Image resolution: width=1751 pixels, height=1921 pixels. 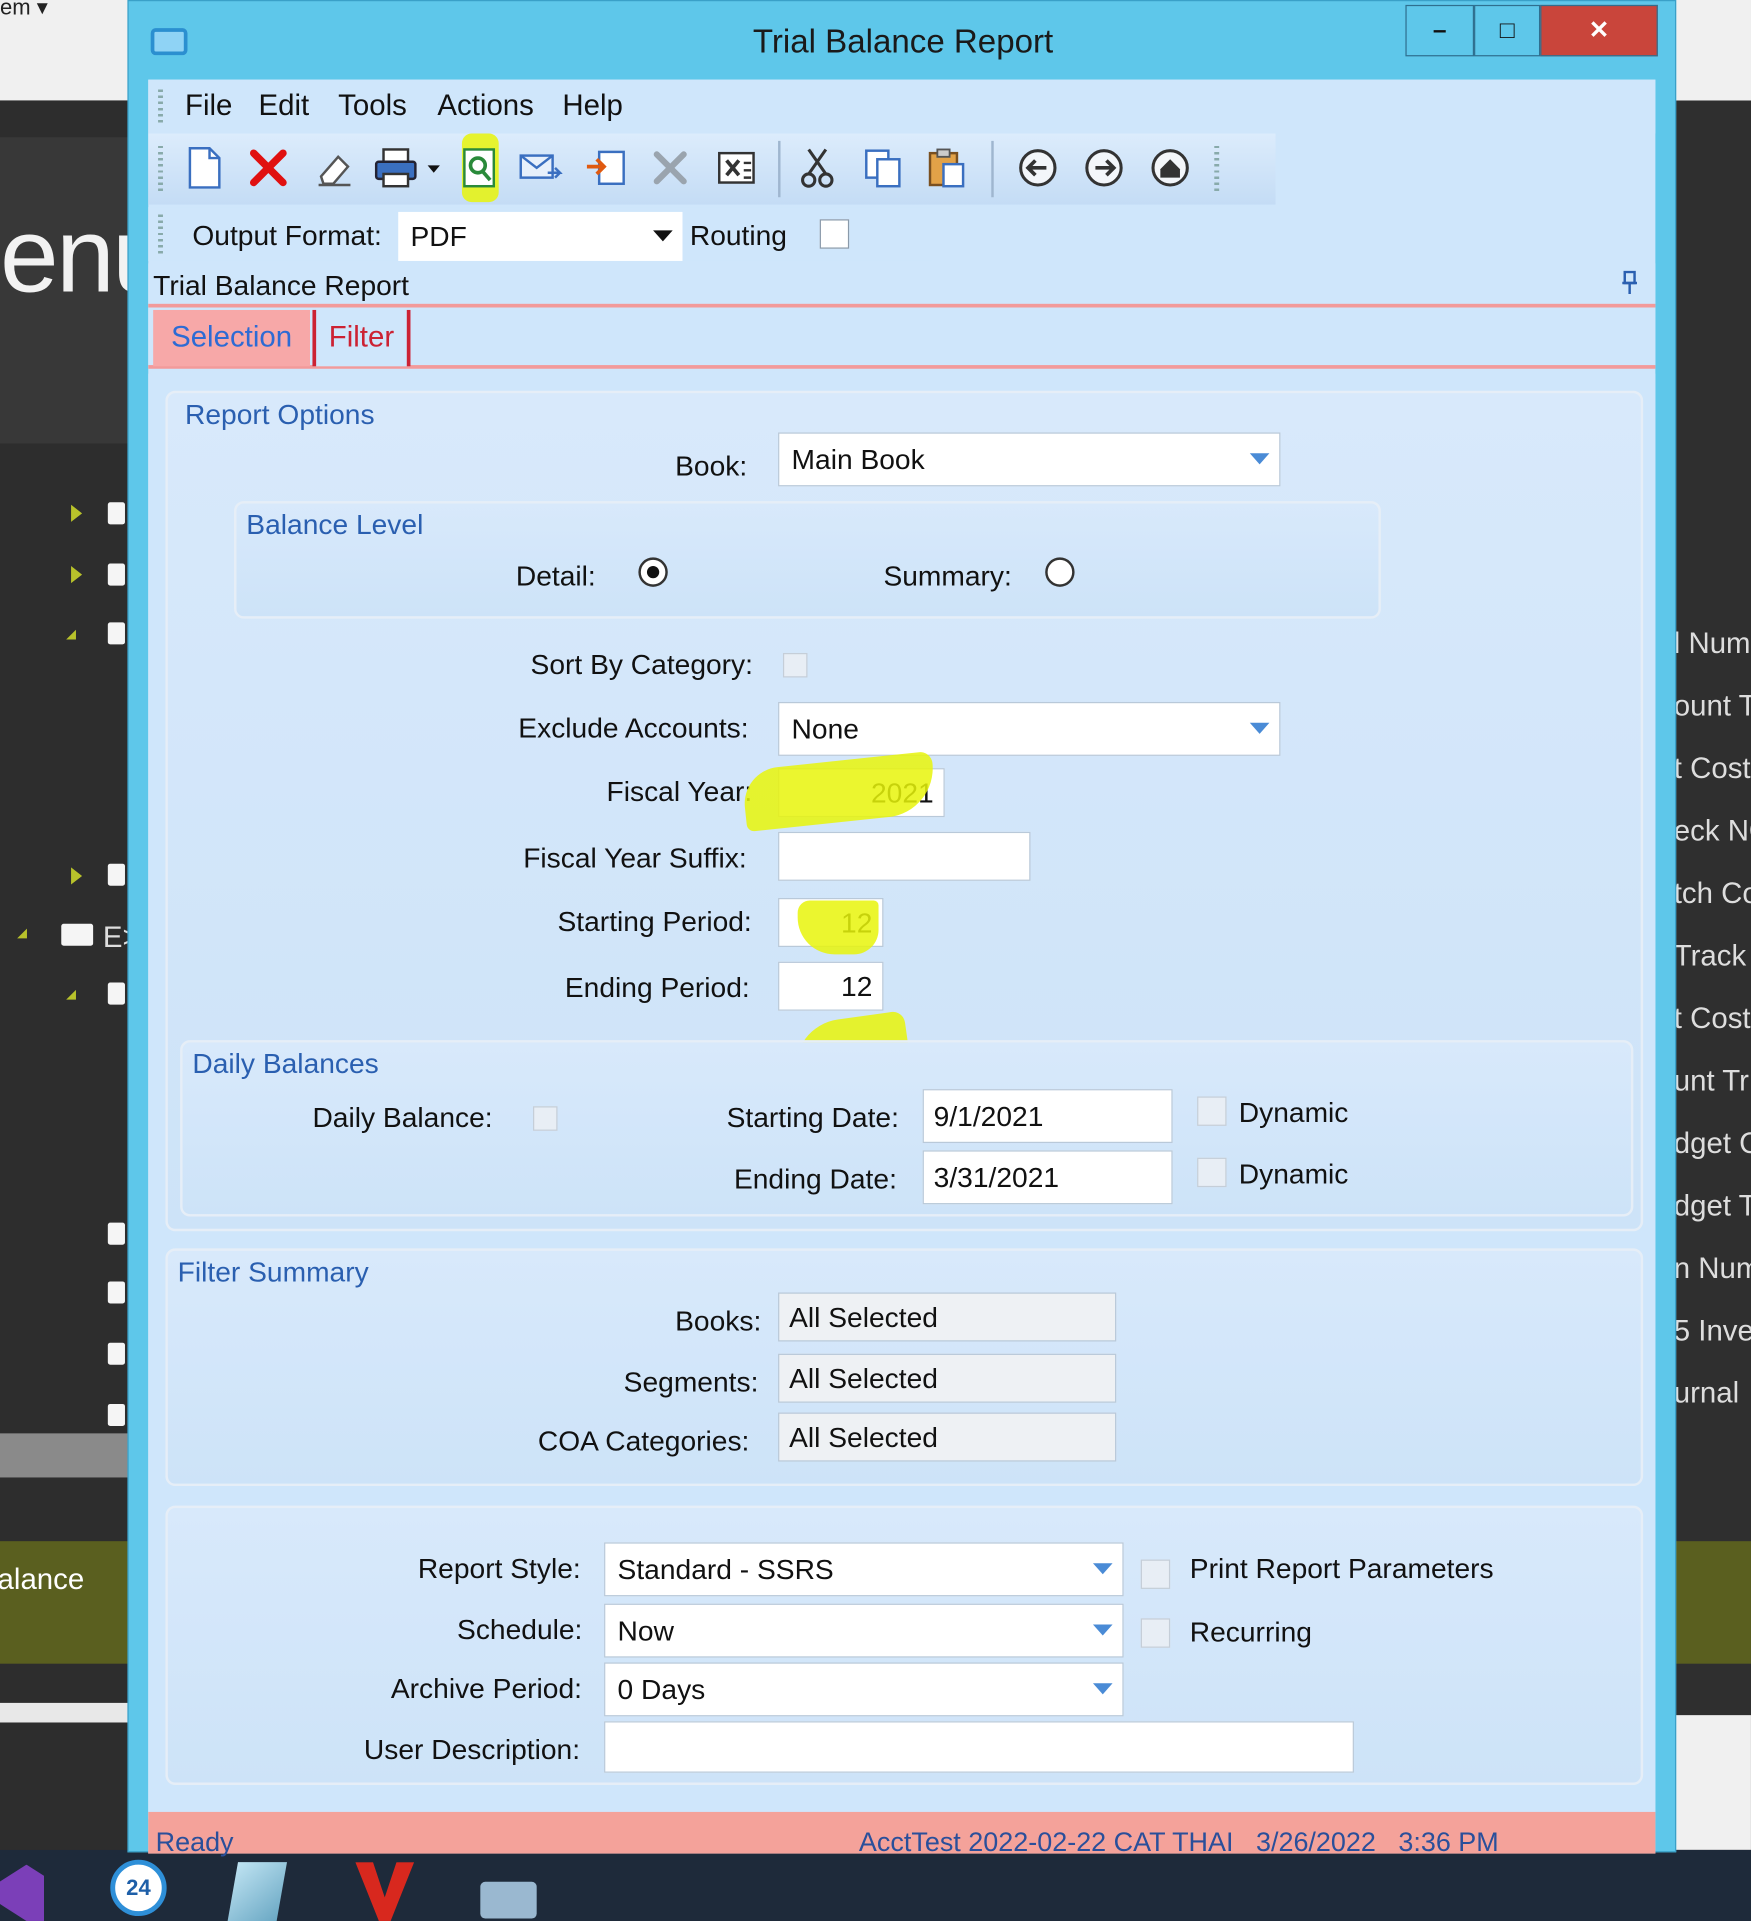 I want to click on exclude-accounts-label: Exclude Accounts:, so click(x=633, y=727).